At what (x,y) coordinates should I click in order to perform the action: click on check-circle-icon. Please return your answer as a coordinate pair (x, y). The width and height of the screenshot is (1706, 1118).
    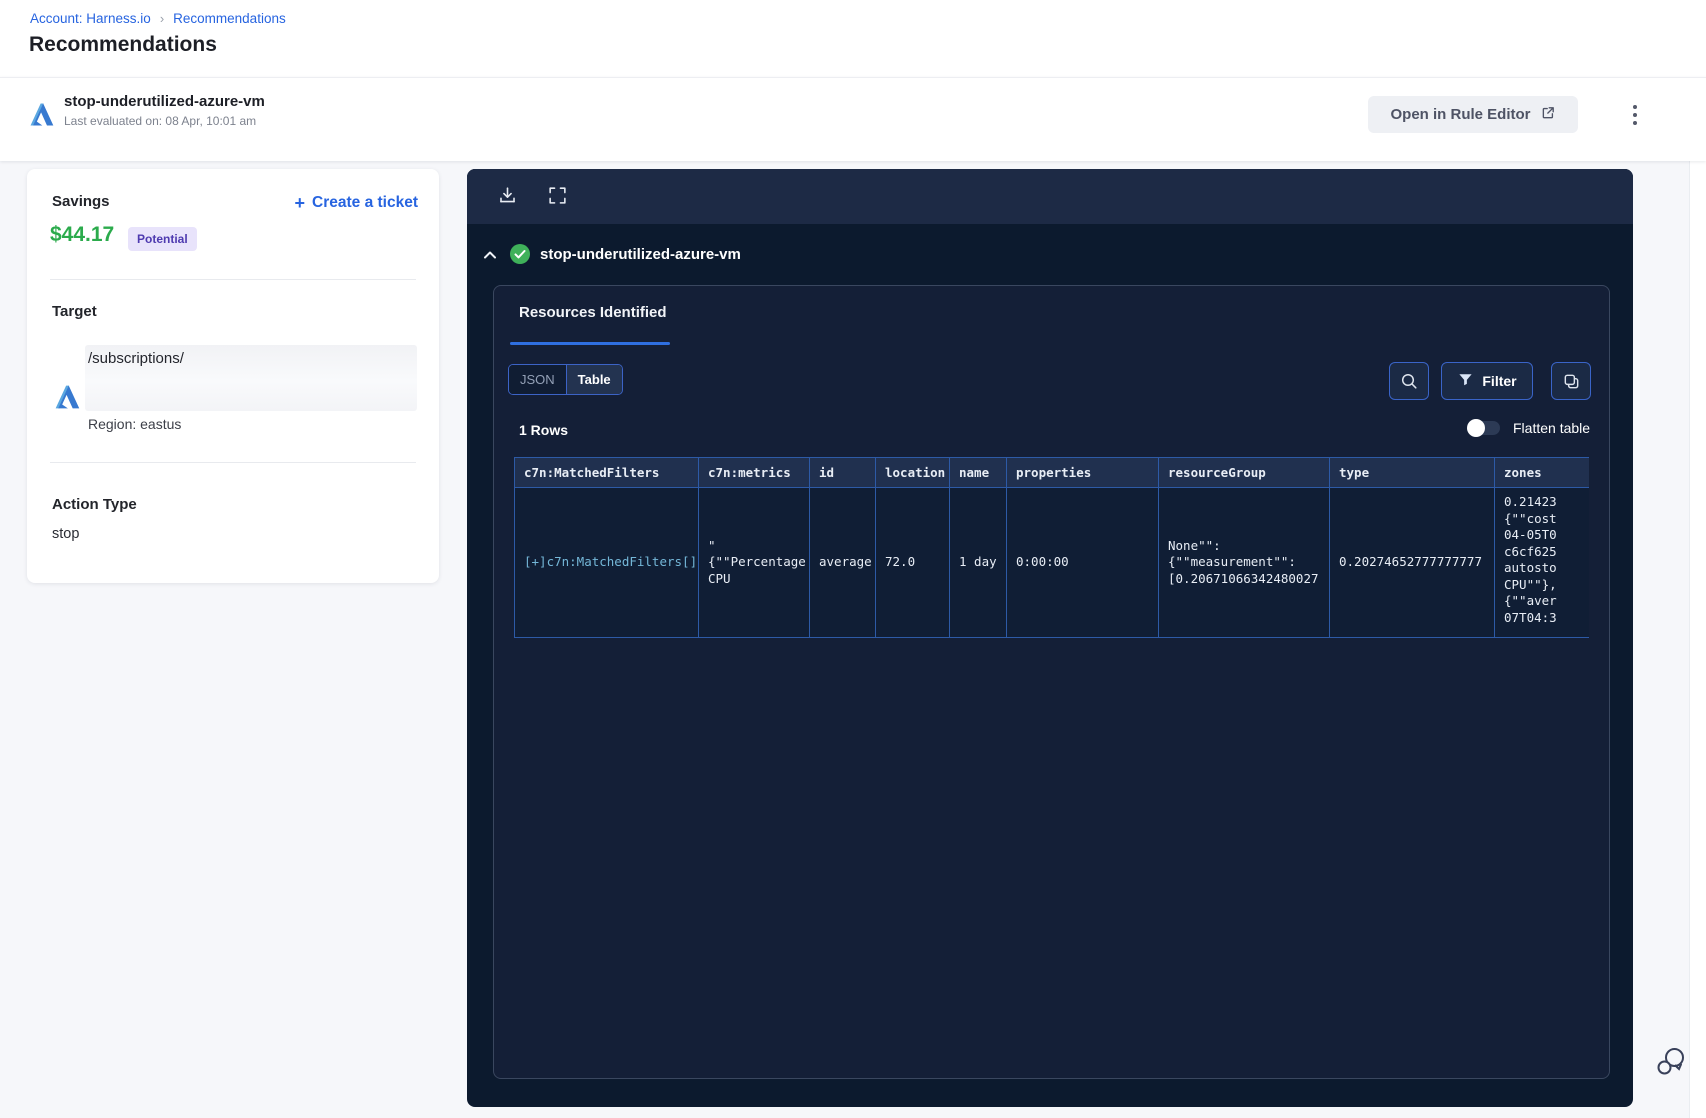
    Looking at the image, I should click on (520, 256).